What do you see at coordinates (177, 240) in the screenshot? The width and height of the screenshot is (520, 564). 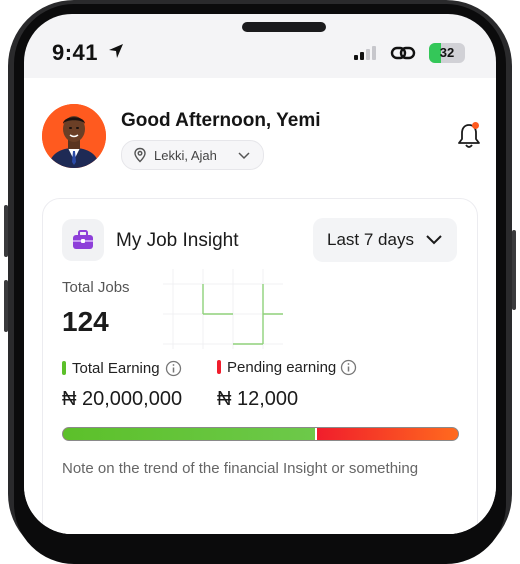 I see `card-title: My Job Insight` at bounding box center [177, 240].